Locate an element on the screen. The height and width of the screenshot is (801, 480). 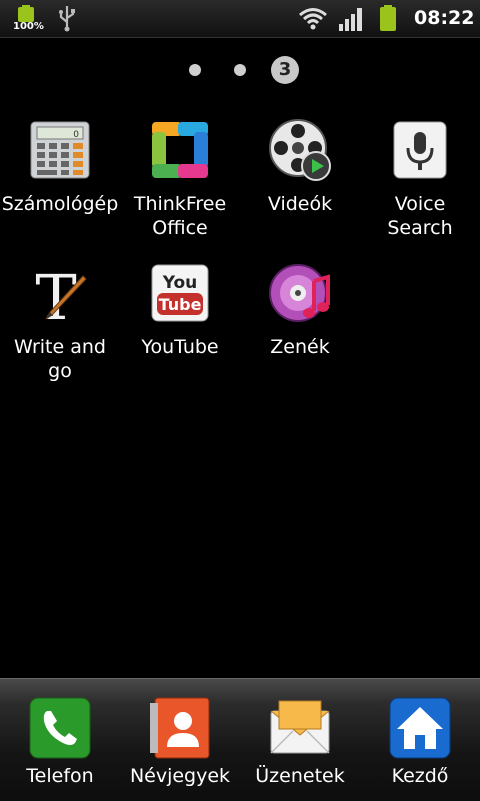
wifi-icon is located at coordinates (313, 19).